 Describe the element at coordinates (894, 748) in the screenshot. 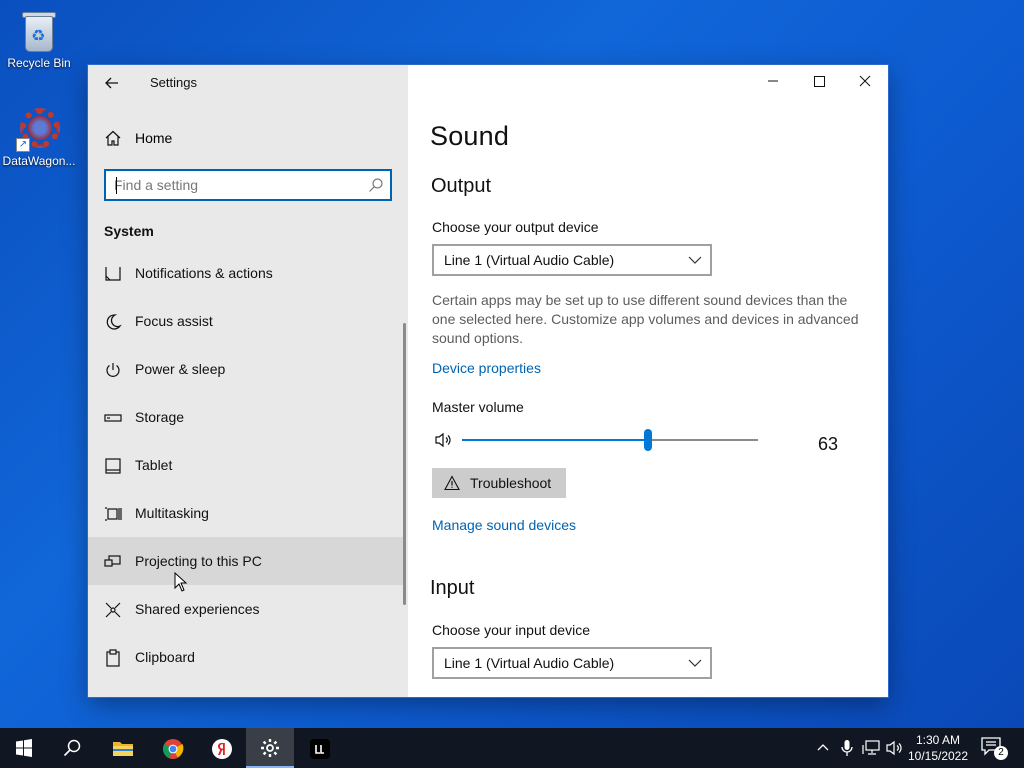

I see `volume-icon` at that location.